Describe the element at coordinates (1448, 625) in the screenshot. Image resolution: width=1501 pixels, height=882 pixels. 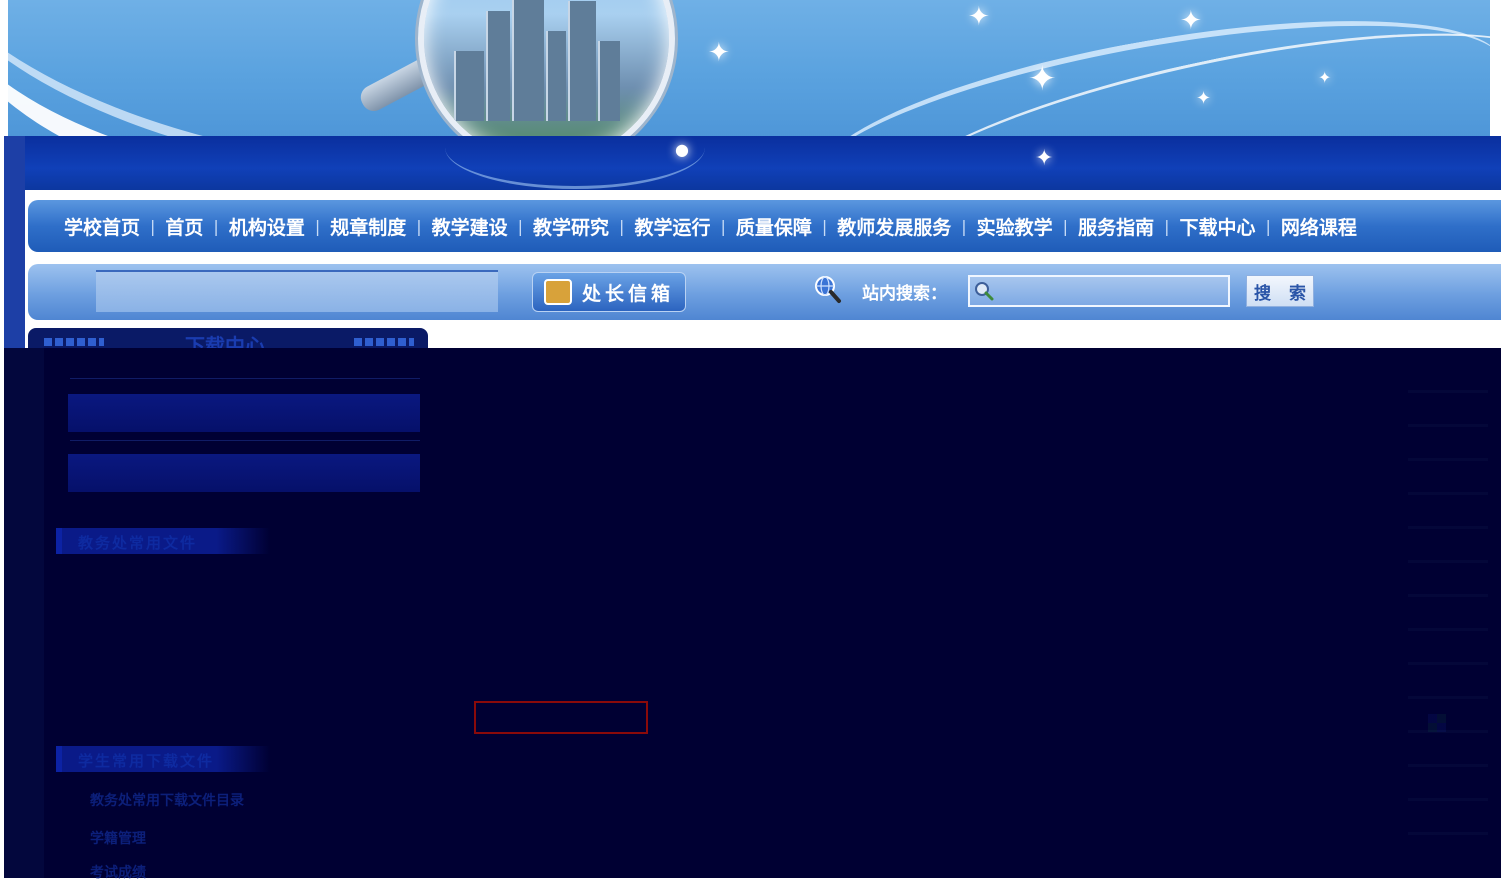
I see `right-decoration` at that location.